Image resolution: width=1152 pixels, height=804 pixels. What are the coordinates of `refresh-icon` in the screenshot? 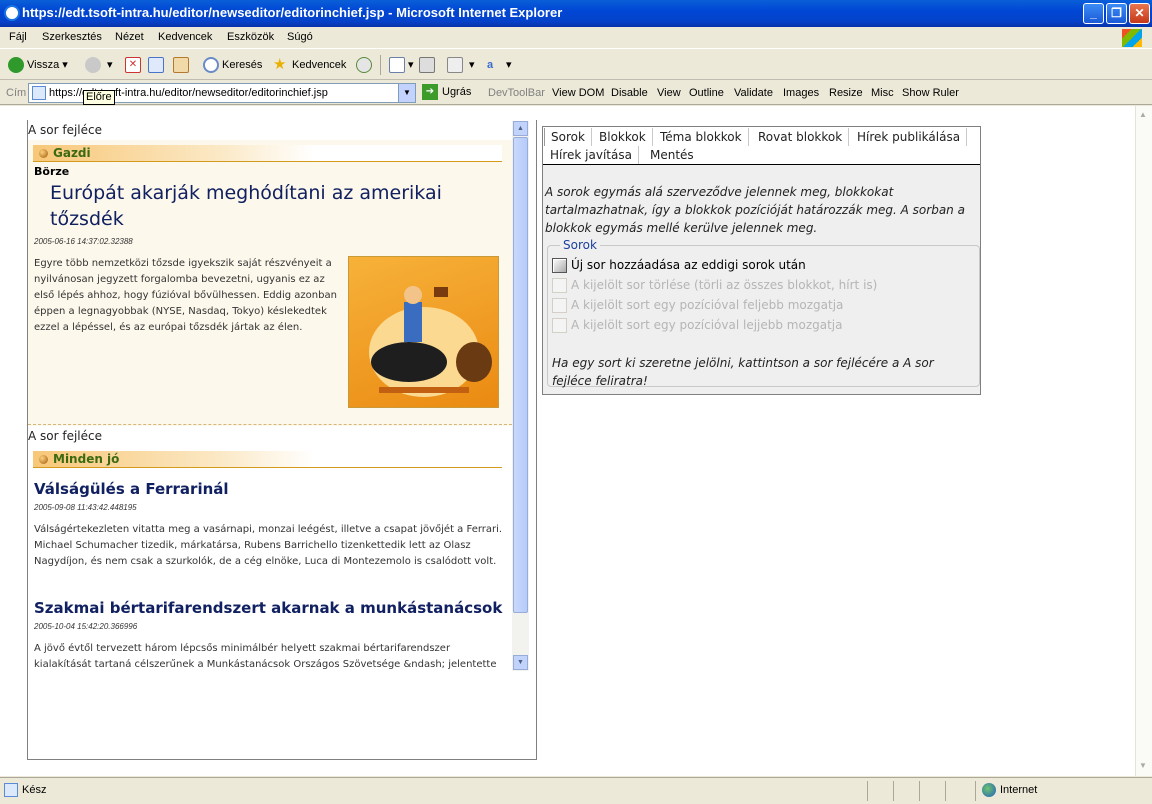 It's located at (156, 65).